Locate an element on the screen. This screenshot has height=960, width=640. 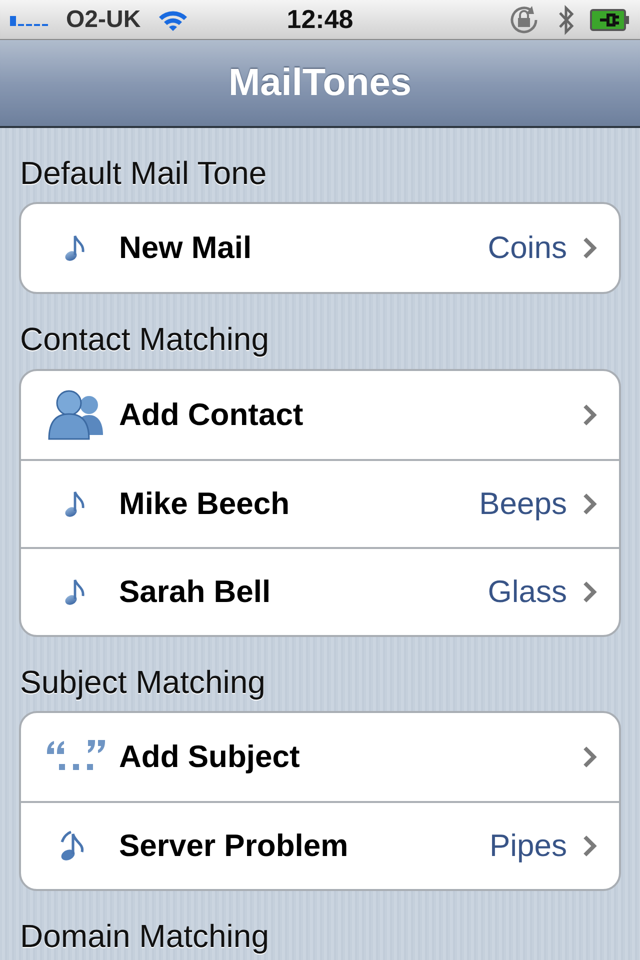
table-row: Server Problem Pipes is located at coordinates (320, 845).